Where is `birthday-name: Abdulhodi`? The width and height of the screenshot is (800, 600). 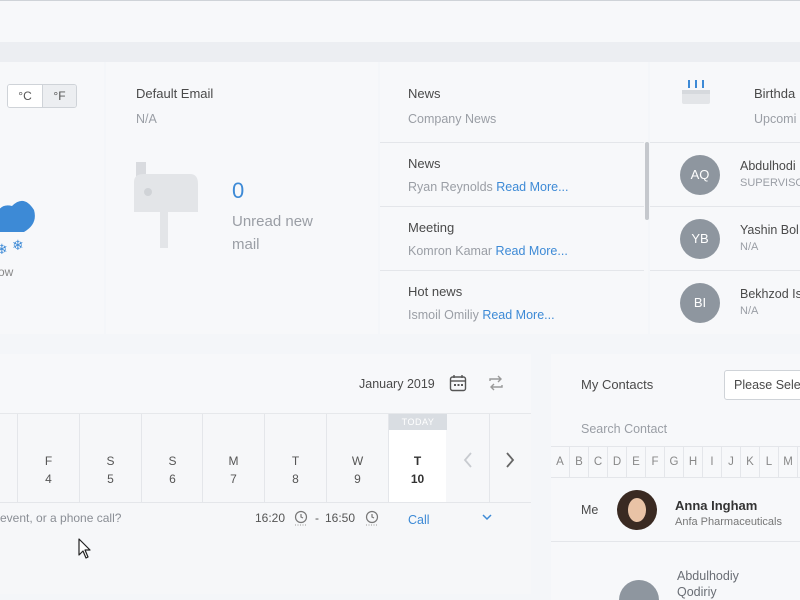 birthday-name: Abdulhodi is located at coordinates (768, 166).